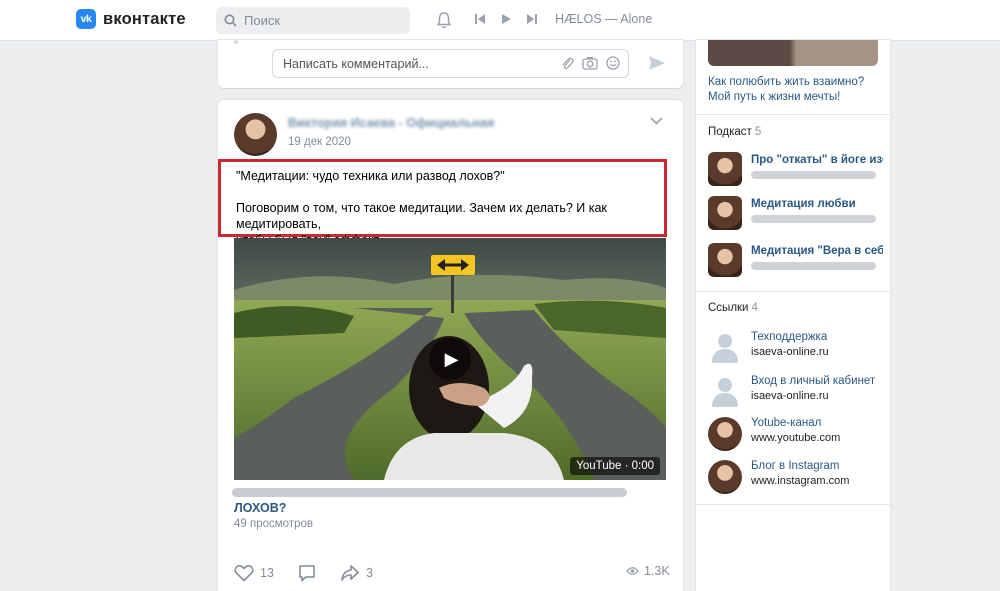 Image resolution: width=1000 pixels, height=591 pixels. I want to click on reply-indicator, so click(236, 42).